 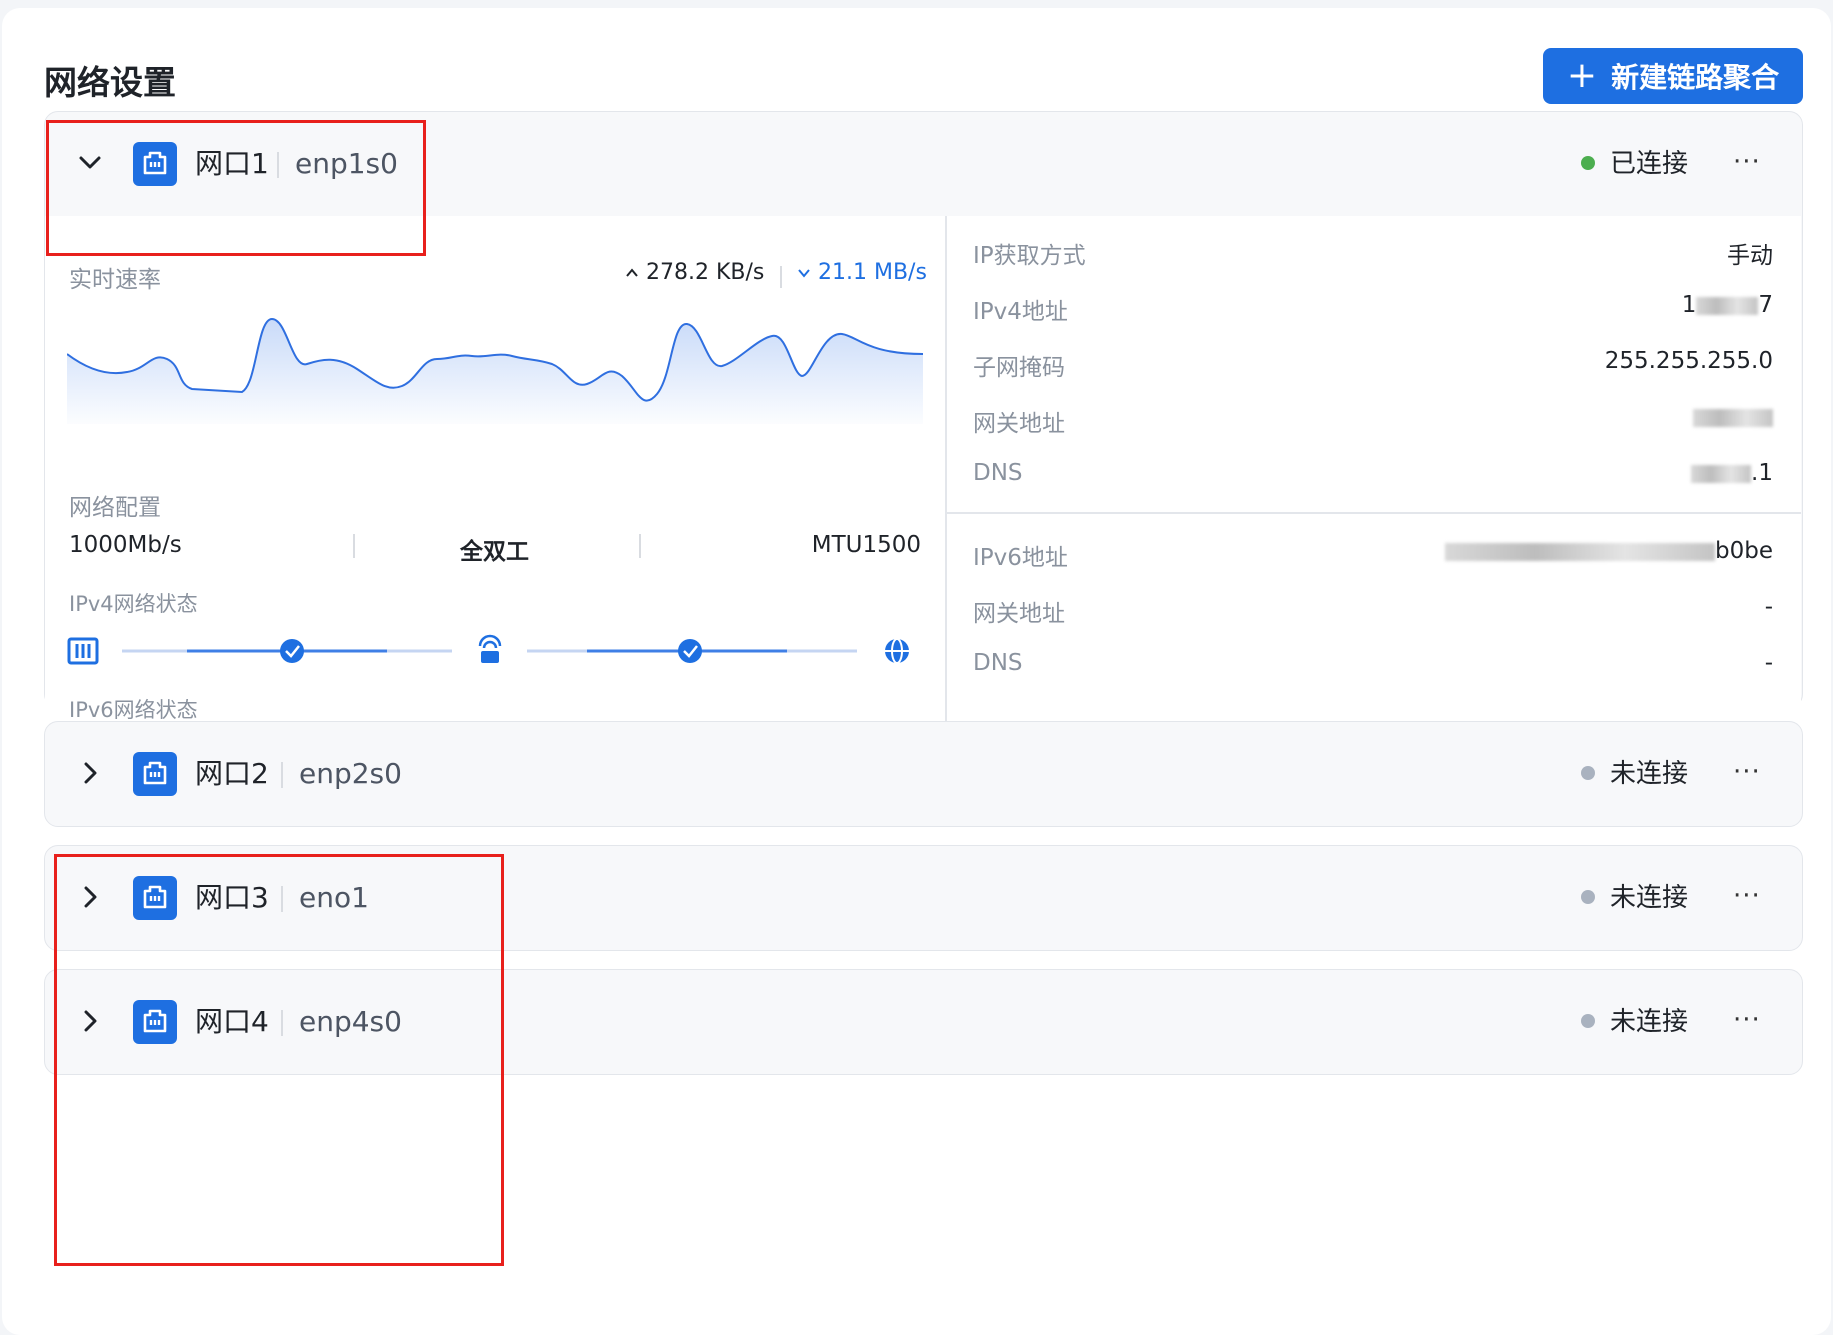 What do you see at coordinates (232, 773) in the screenshot?
I see `port-name: 网口2` at bounding box center [232, 773].